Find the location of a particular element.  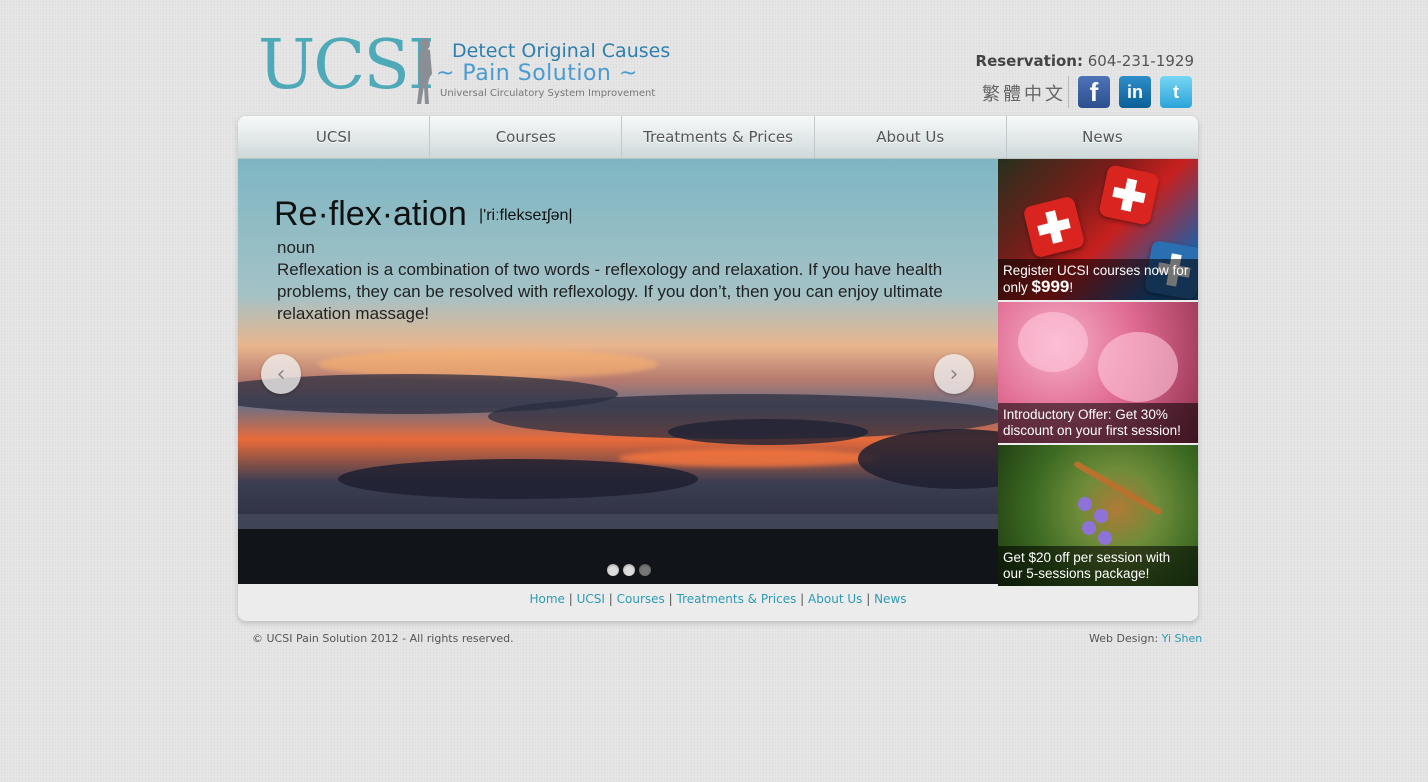

nav-item-news: News is located at coordinates (1102, 137).